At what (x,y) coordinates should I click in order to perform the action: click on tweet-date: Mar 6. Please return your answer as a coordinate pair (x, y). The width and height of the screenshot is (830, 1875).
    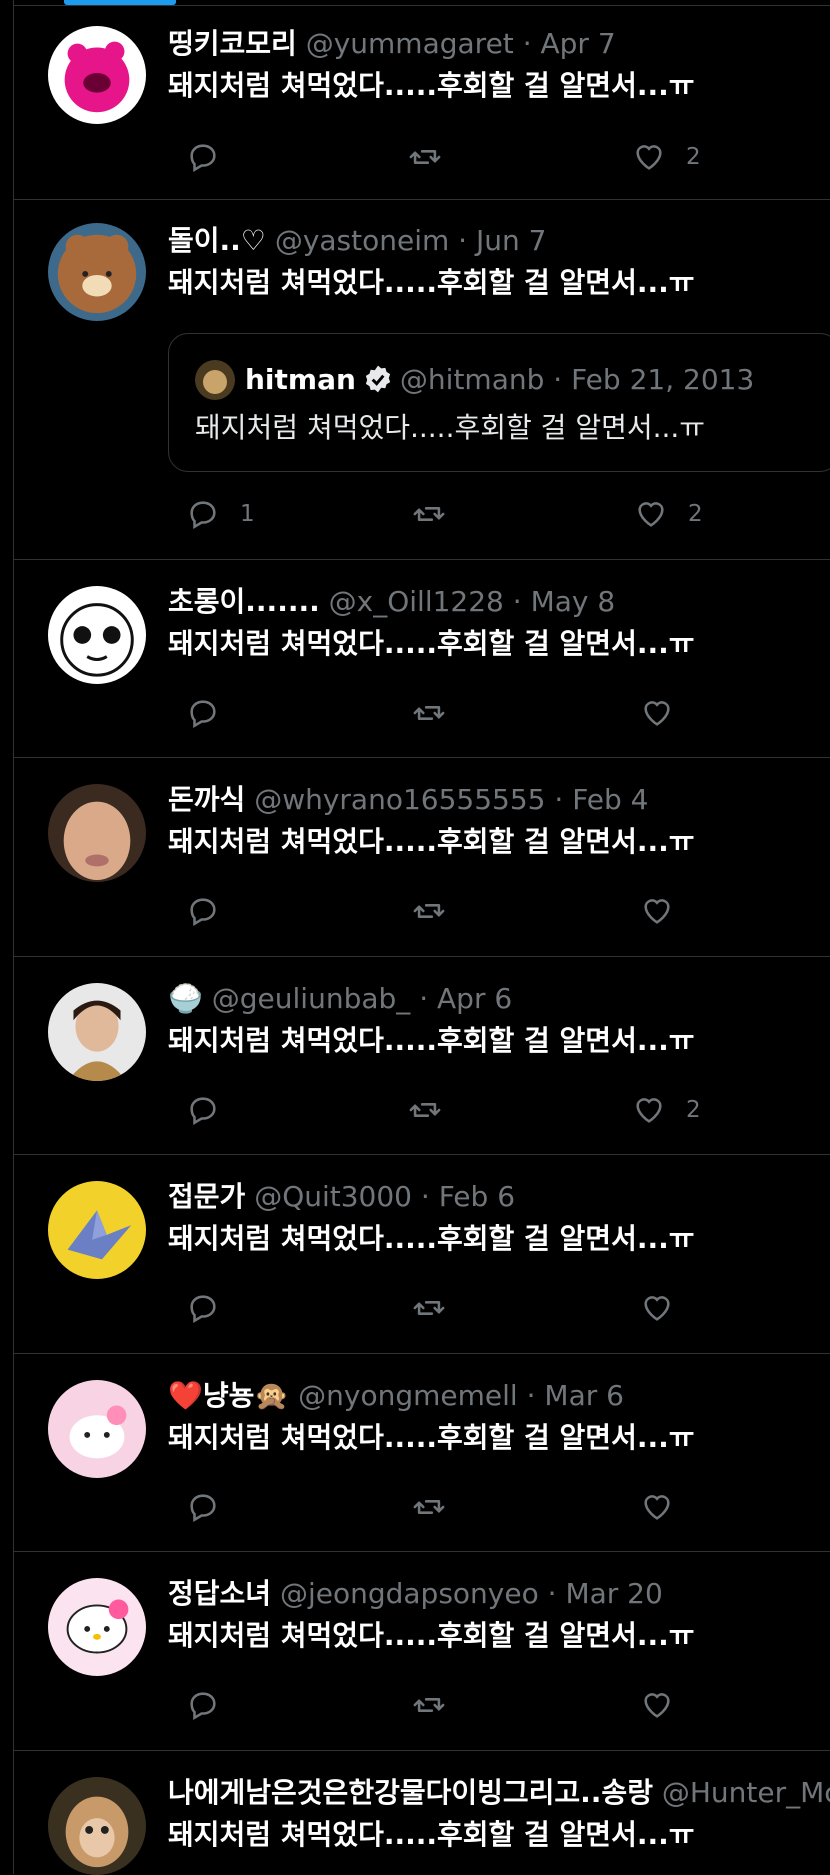
    Looking at the image, I should click on (584, 1395).